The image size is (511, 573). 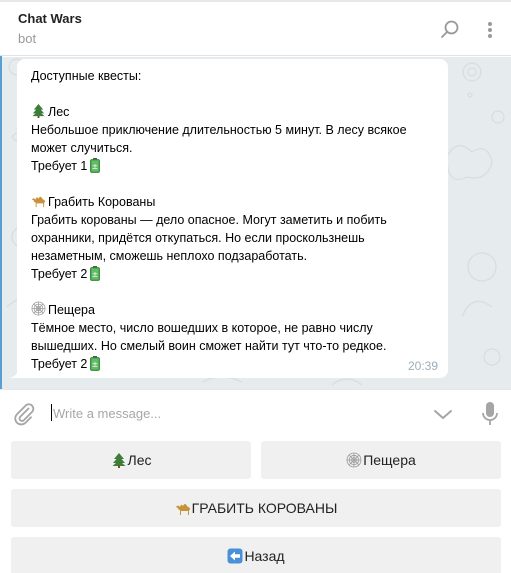 I want to click on more-vertical-icon, so click(x=490, y=30).